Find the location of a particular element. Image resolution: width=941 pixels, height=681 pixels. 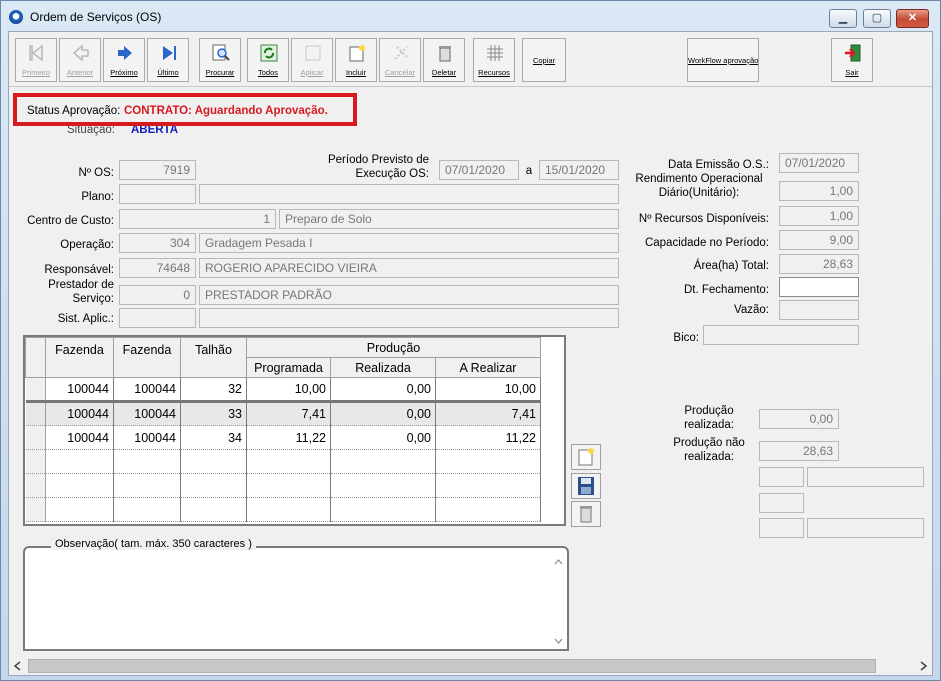

next-button: Próximo is located at coordinates (124, 60).